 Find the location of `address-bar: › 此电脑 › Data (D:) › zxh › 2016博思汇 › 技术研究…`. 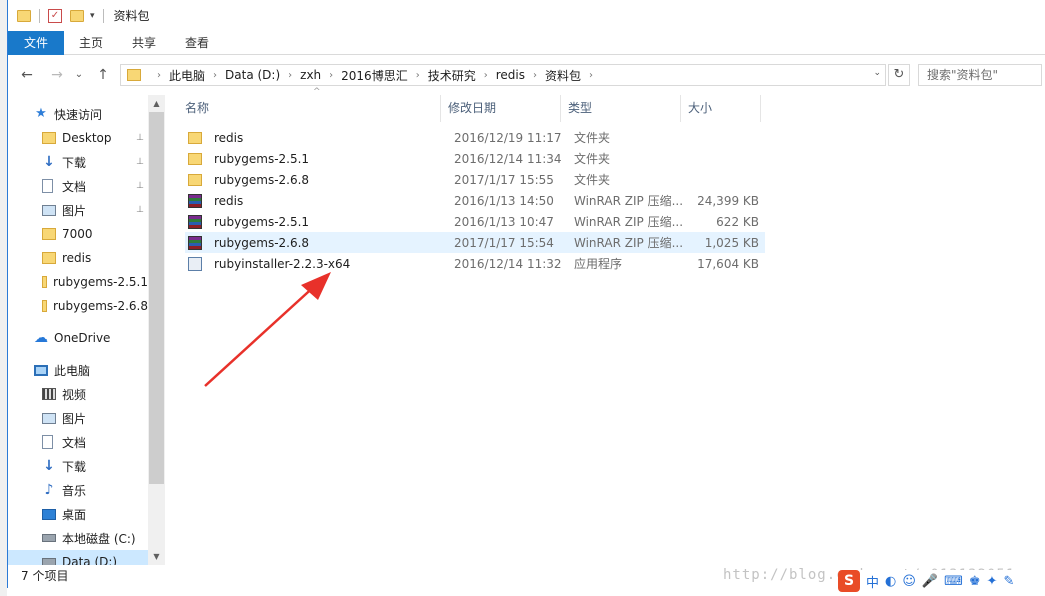

address-bar: › 此电脑 › Data (D:) › zxh › 2016博思汇 › 技术研究… is located at coordinates (503, 75).